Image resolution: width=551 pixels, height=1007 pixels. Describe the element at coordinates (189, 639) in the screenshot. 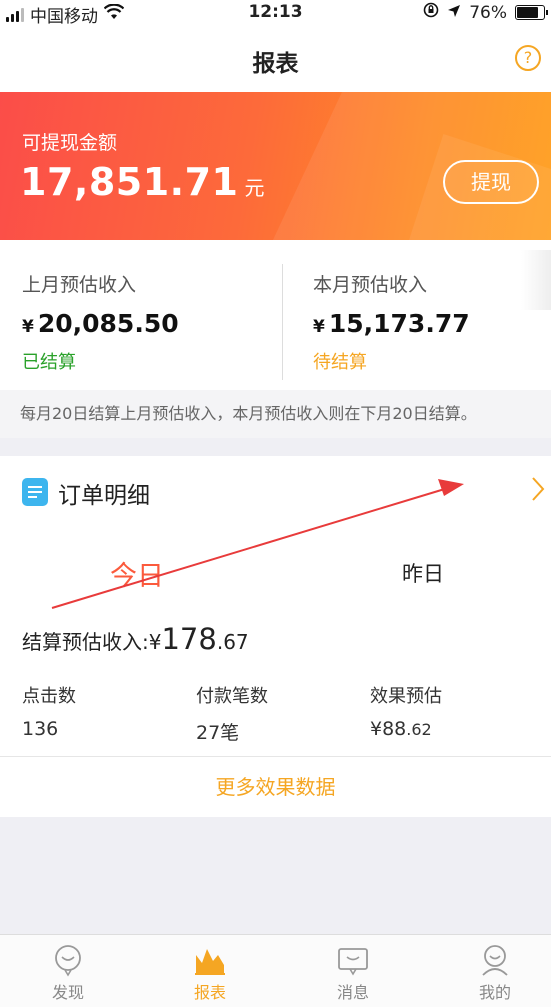

I see `settlement-integer: 178` at that location.